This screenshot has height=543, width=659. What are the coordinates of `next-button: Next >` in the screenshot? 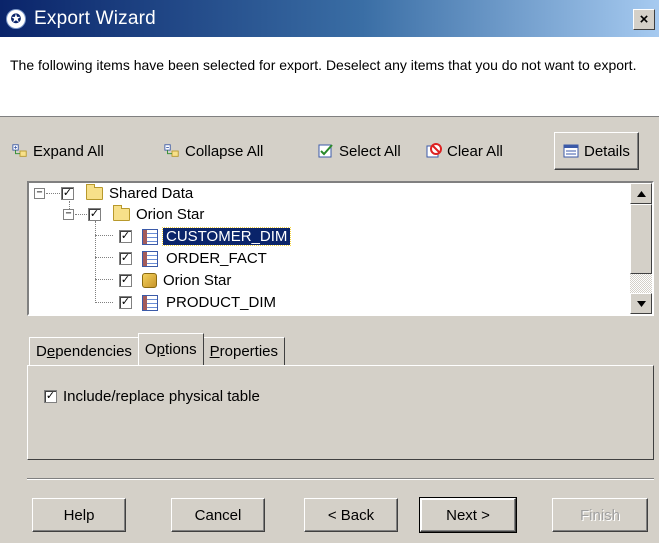 It's located at (468, 515).